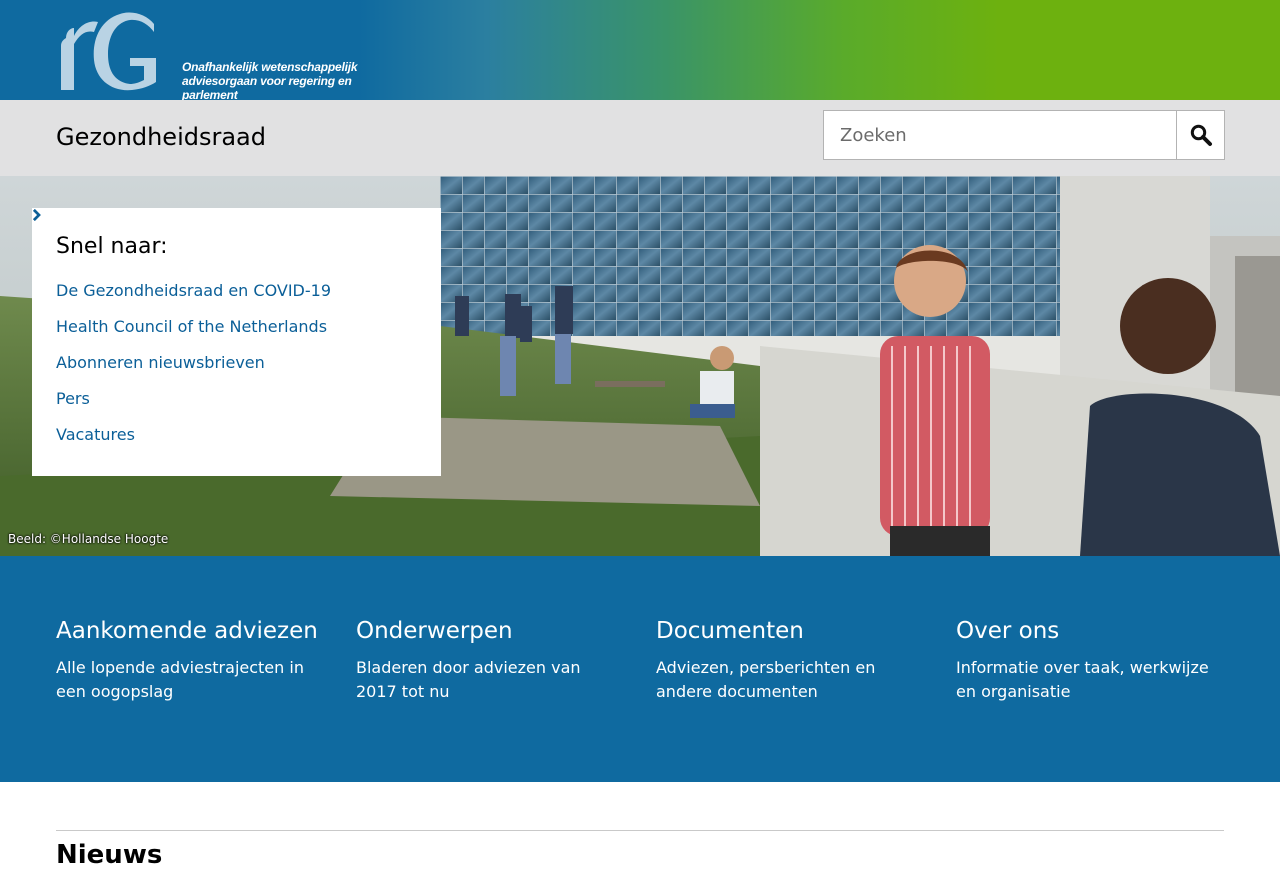 The image size is (1280, 887). Describe the element at coordinates (640, 830) in the screenshot. I see `news-divider` at that location.